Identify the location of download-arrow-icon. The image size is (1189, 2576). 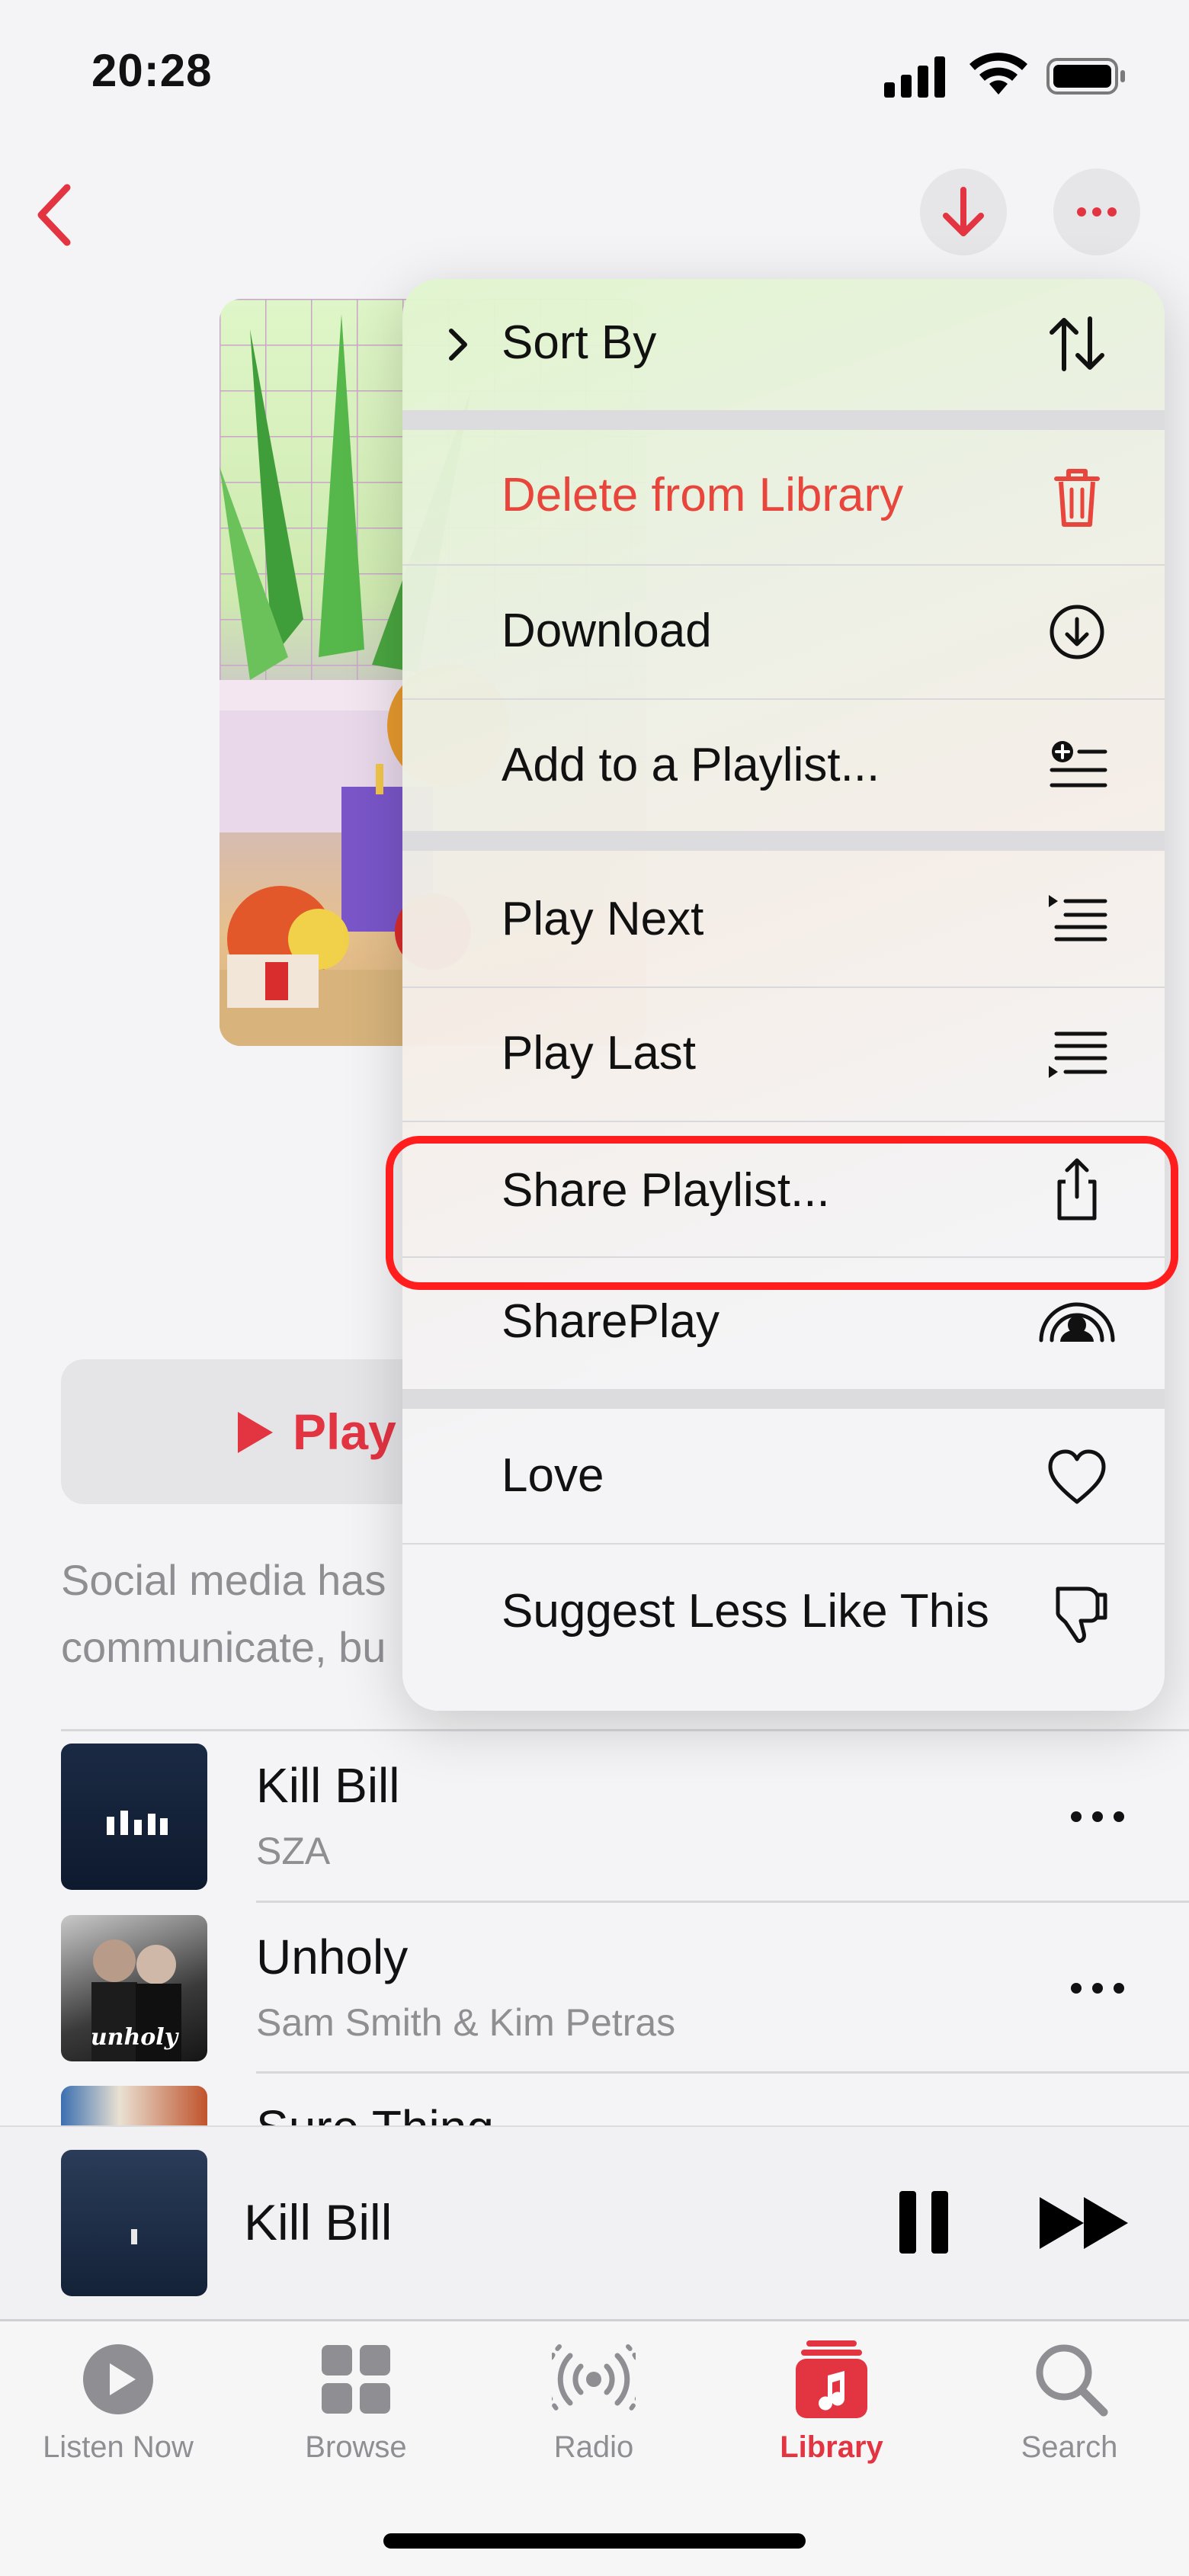
(963, 211).